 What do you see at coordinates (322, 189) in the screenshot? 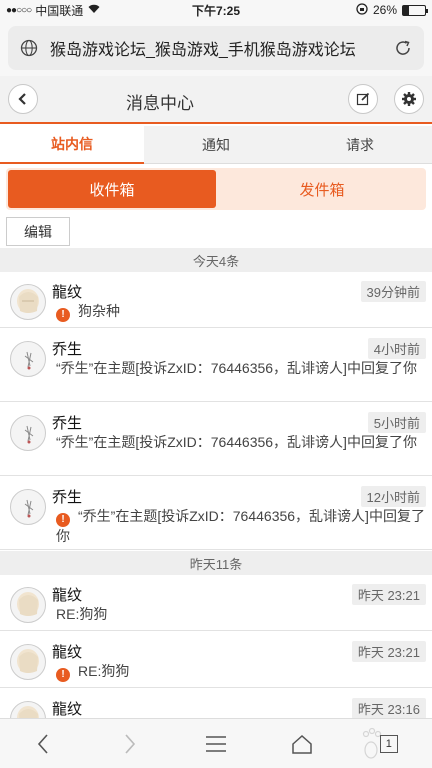
I see `outbox-button: 发件箱` at bounding box center [322, 189].